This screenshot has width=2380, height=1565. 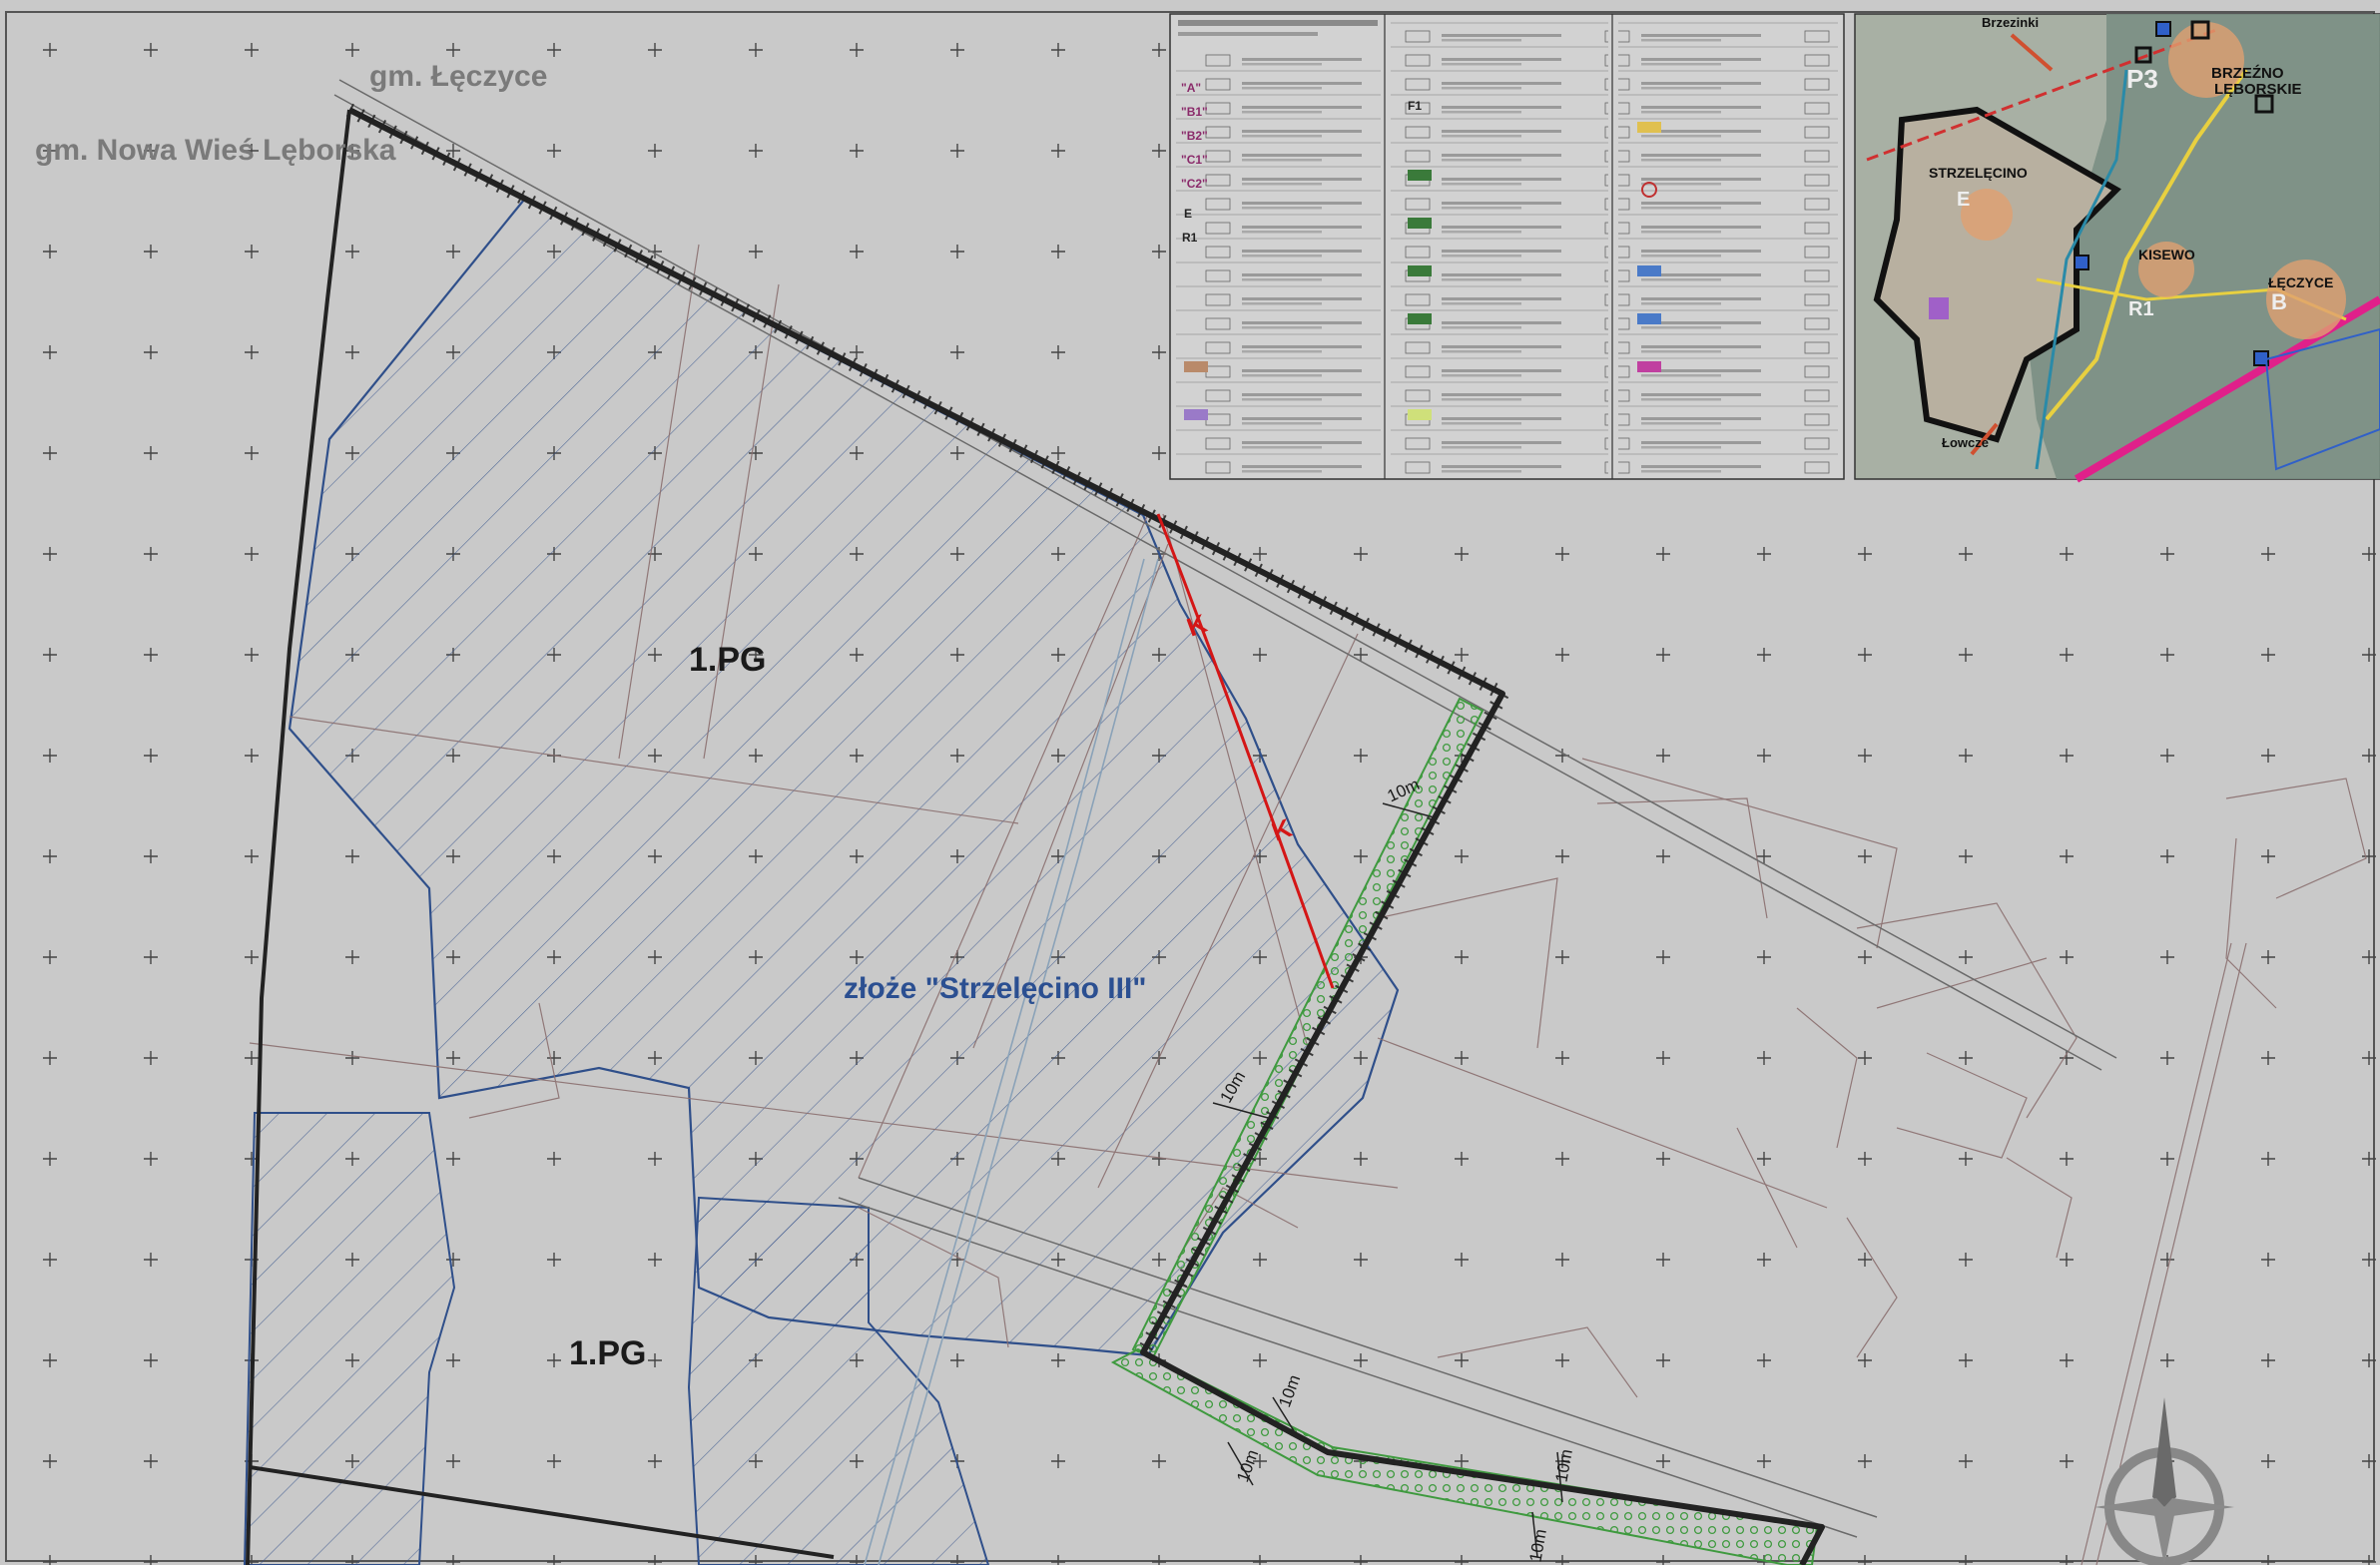 What do you see at coordinates (1194, 136) in the screenshot?
I see `legend-code-b2: "B2"` at bounding box center [1194, 136].